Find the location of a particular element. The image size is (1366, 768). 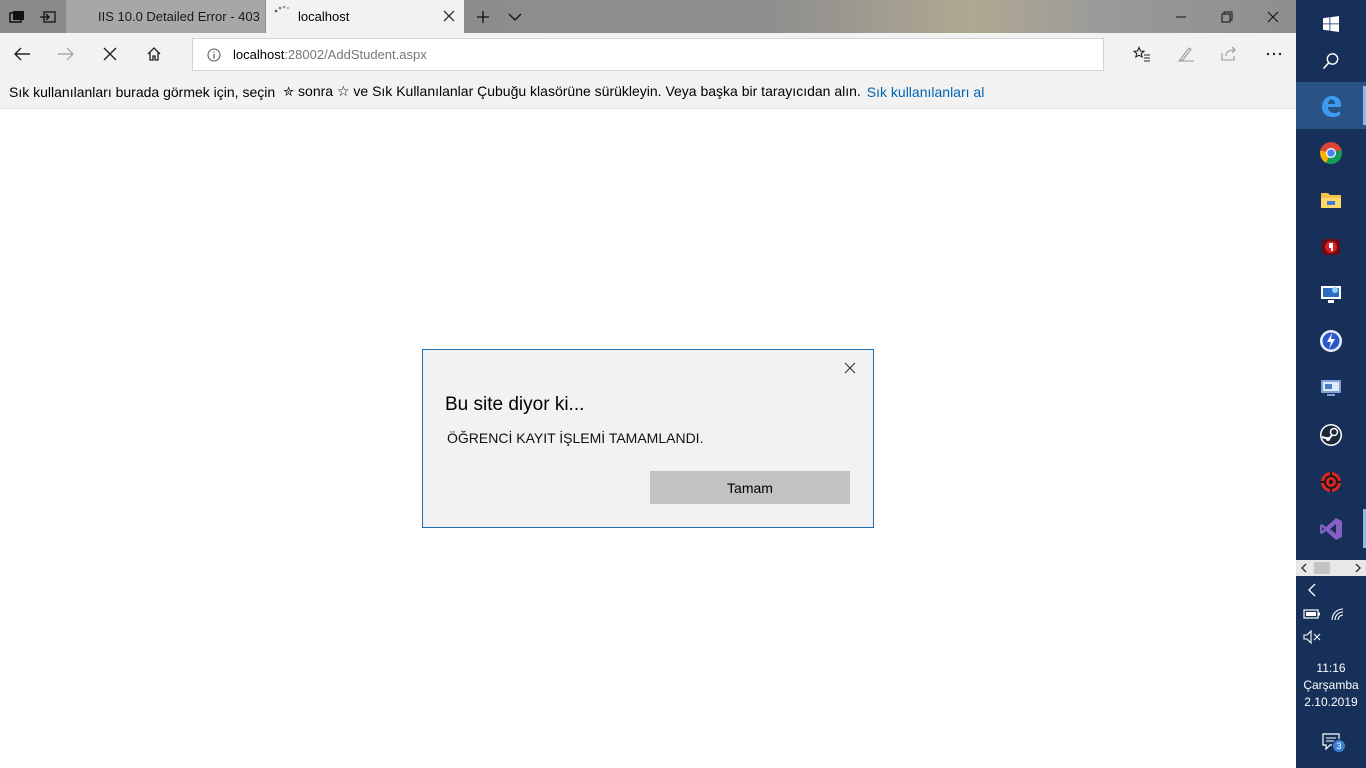

show-hidden-icons-button is located at coordinates (1312, 590).